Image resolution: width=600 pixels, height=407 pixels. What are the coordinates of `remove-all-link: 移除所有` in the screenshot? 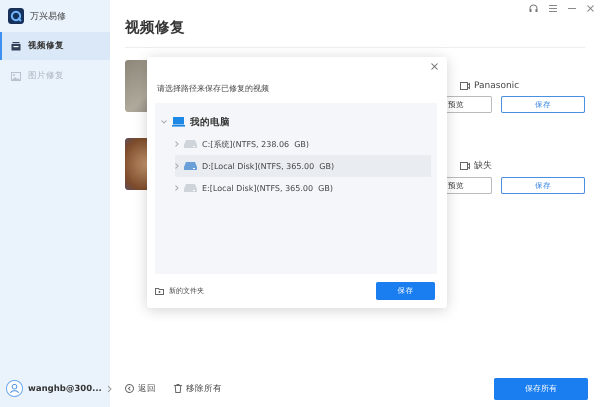 It's located at (198, 388).